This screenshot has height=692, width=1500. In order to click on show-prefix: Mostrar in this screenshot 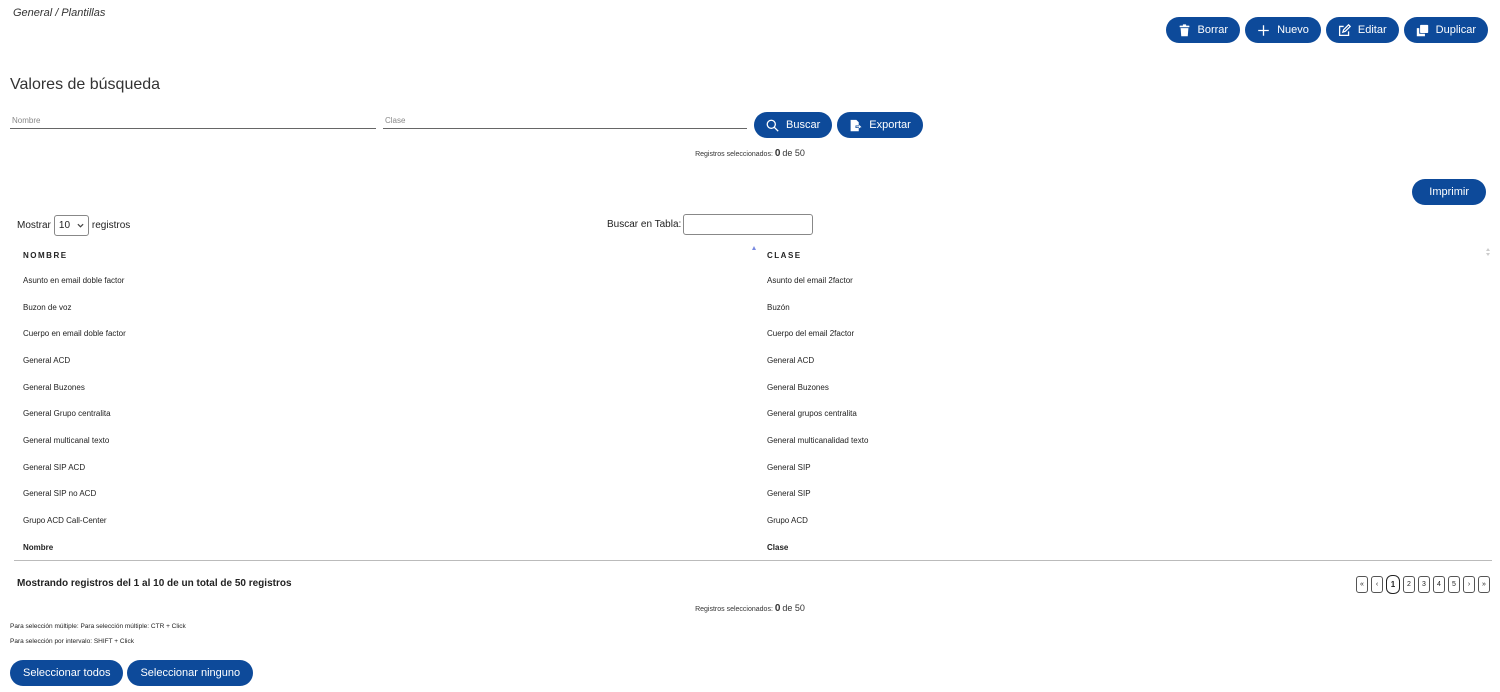, I will do `click(34, 225)`.